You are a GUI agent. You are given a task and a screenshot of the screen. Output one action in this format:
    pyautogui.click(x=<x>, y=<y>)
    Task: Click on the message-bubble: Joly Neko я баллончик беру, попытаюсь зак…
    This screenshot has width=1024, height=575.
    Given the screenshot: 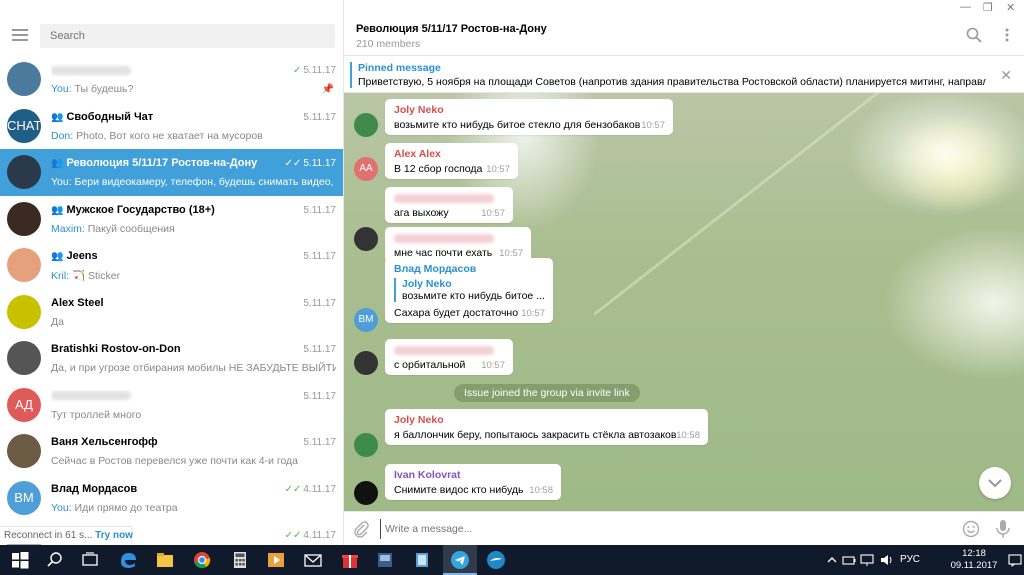 What is the action you would take?
    pyautogui.click(x=546, y=427)
    